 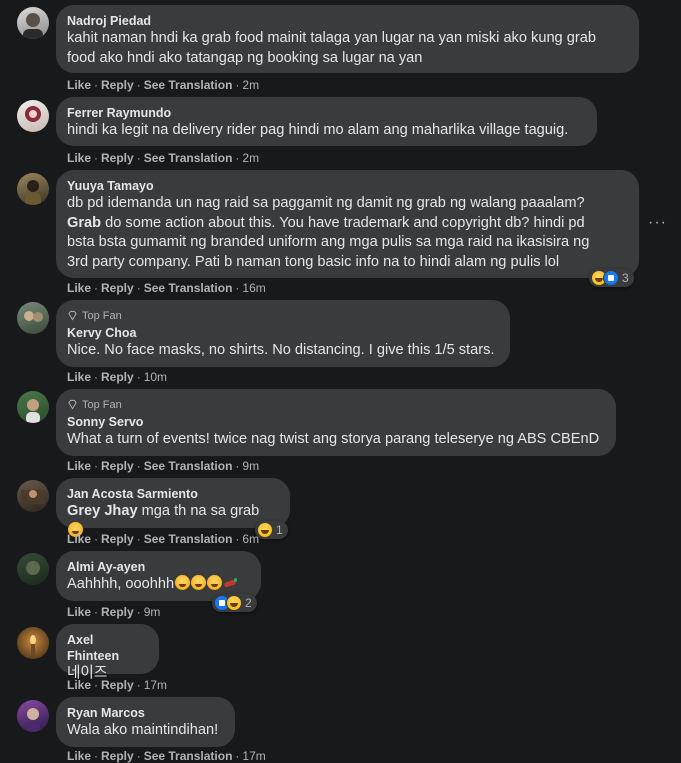 I want to click on reaction-count: 2, so click(x=248, y=603).